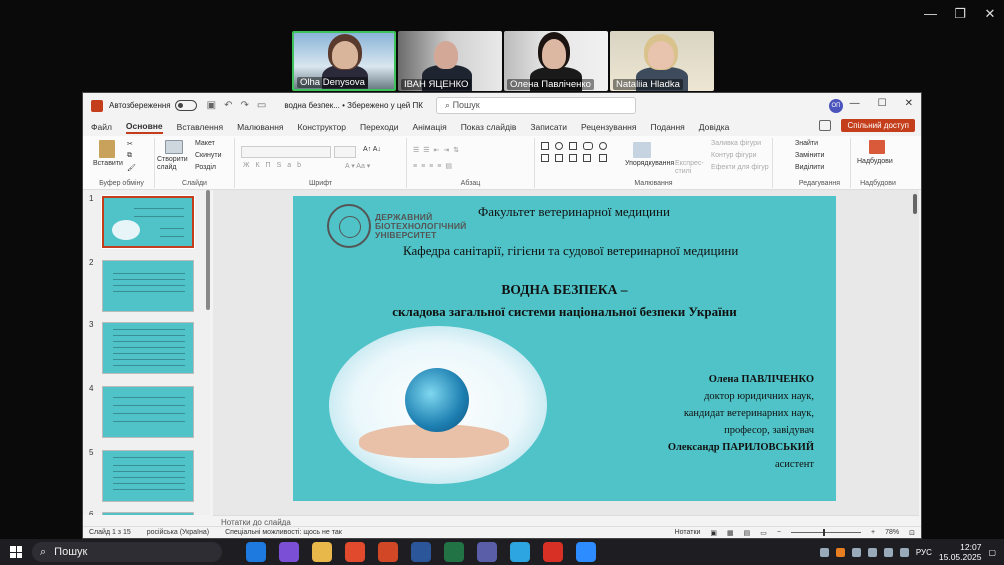  Describe the element at coordinates (667, 127) in the screenshot. I see `tab-view: Подання` at that location.